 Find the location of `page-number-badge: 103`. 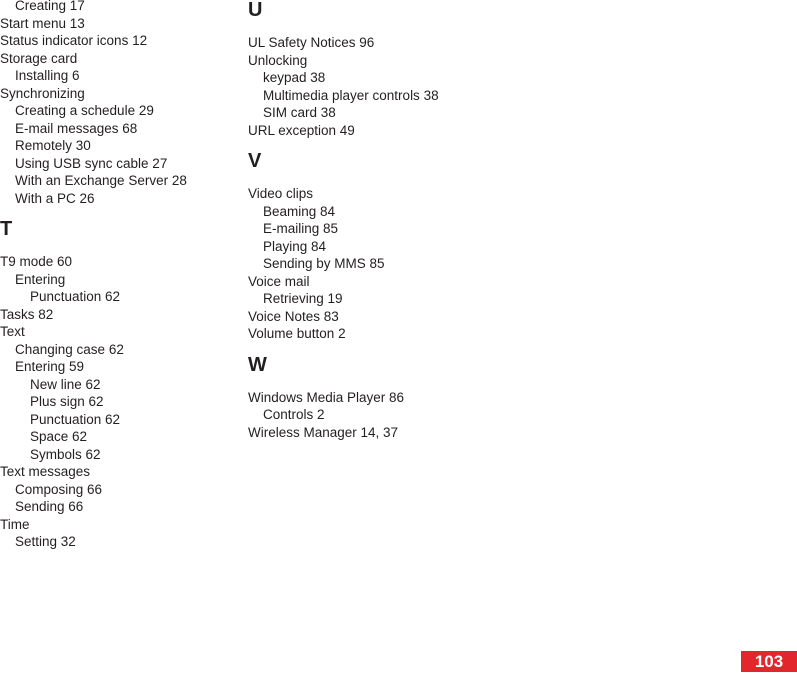

page-number-badge: 103 is located at coordinates (769, 661).